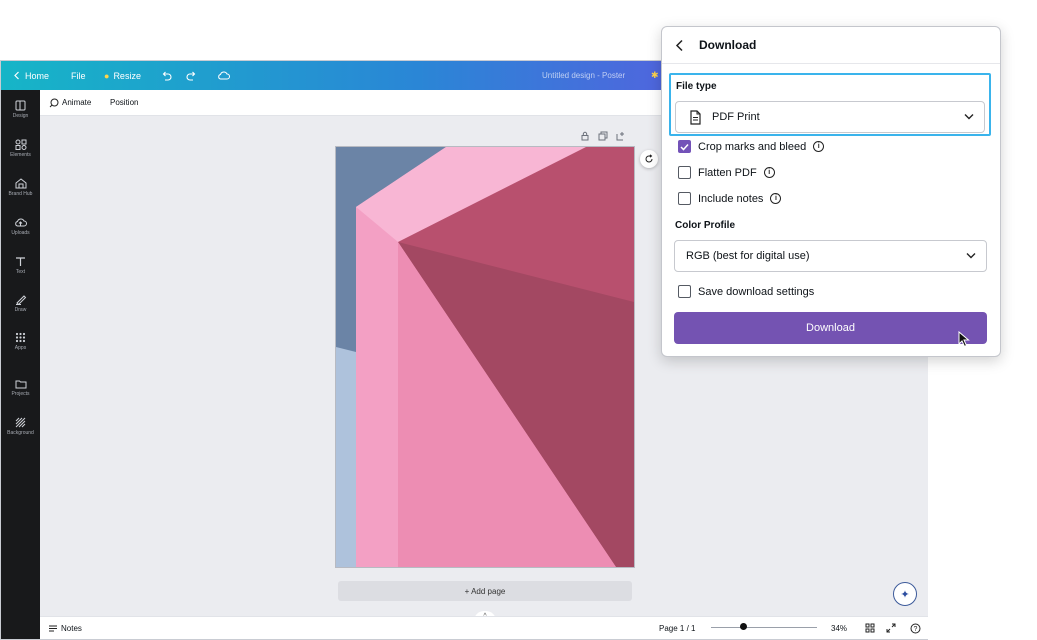 The image size is (1037, 640). I want to click on include-notes-label: Include notes, so click(731, 198).